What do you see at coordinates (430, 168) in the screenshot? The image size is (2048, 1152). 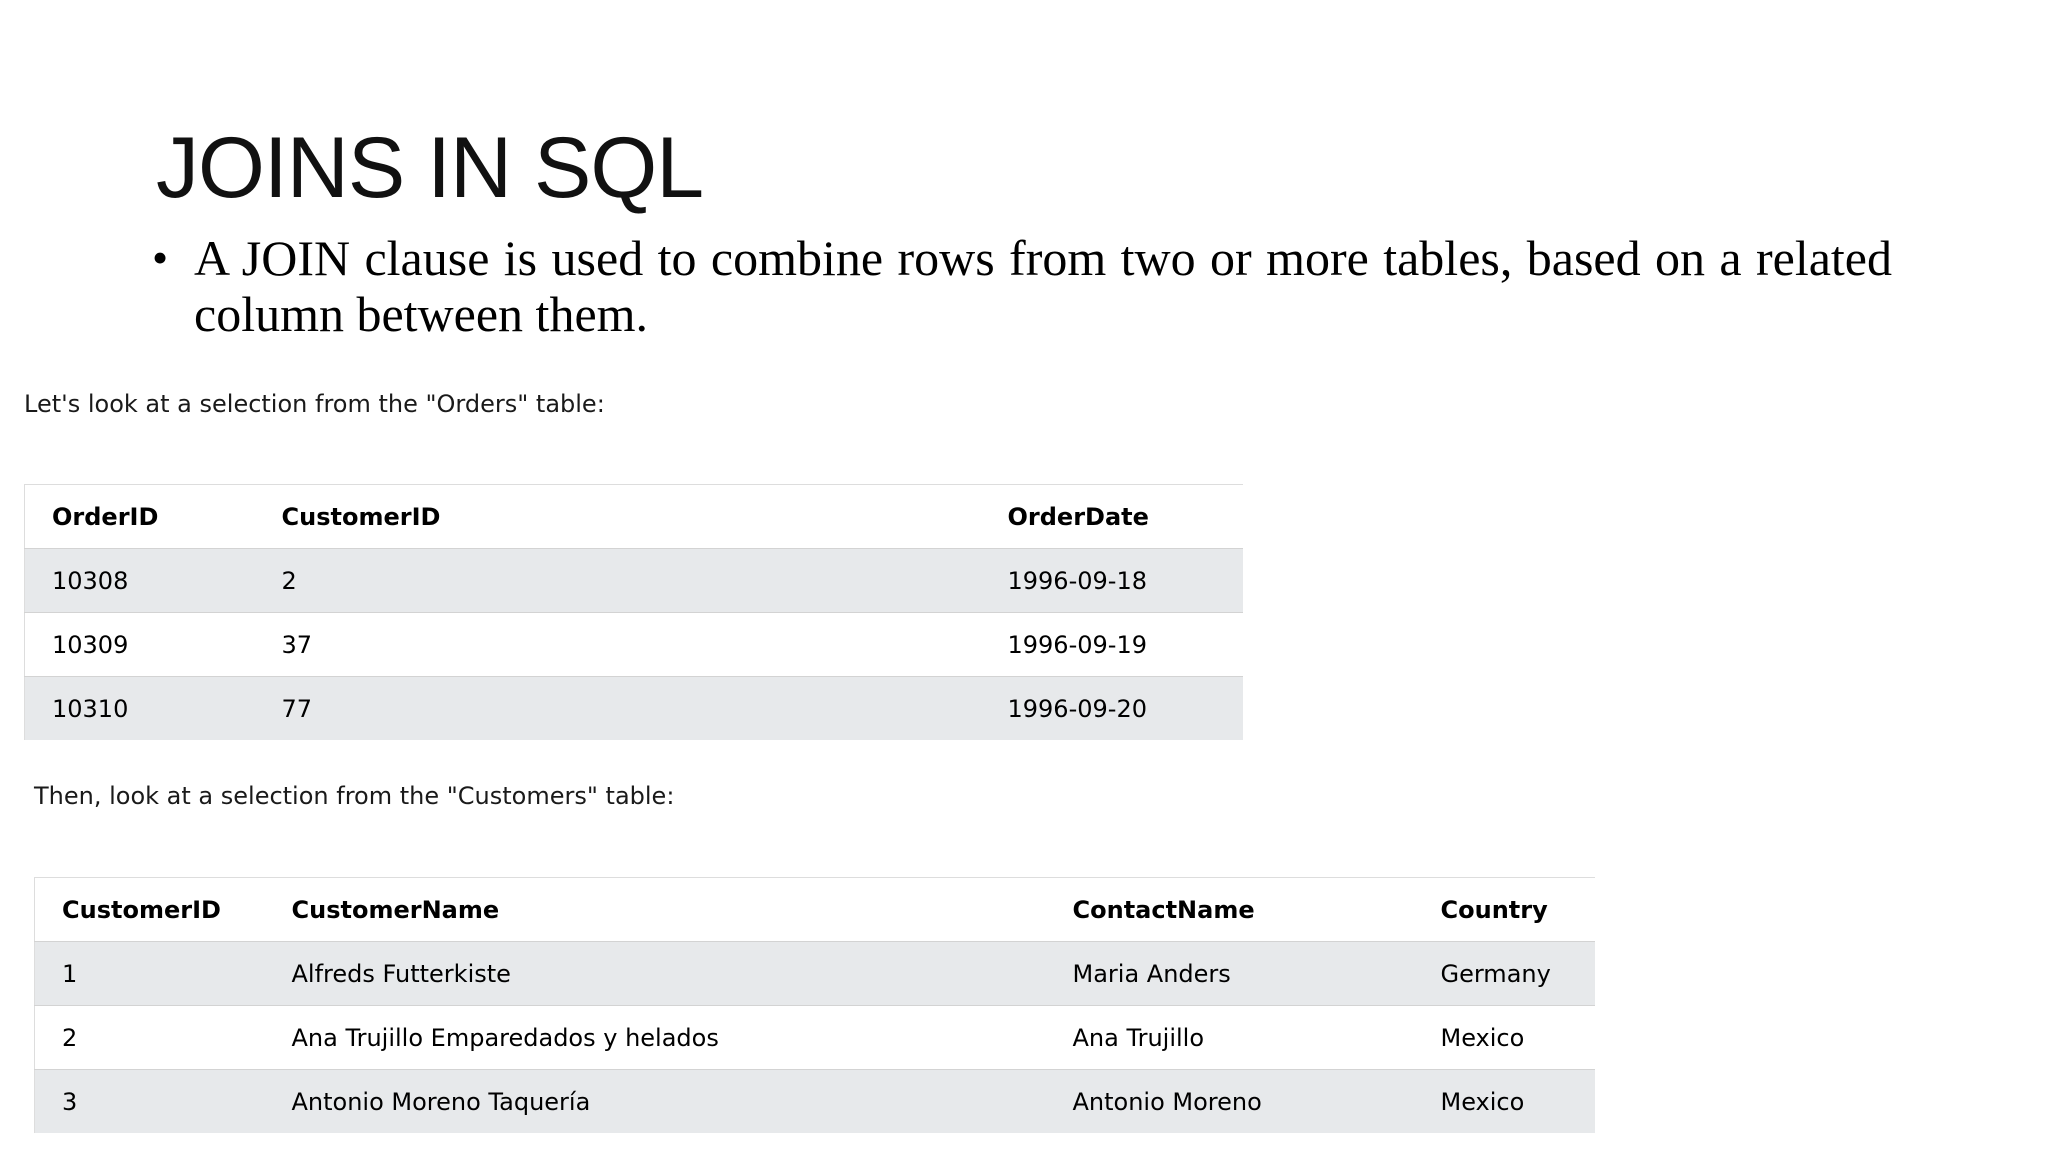 I see `slide-title: JOINS IN SQL` at bounding box center [430, 168].